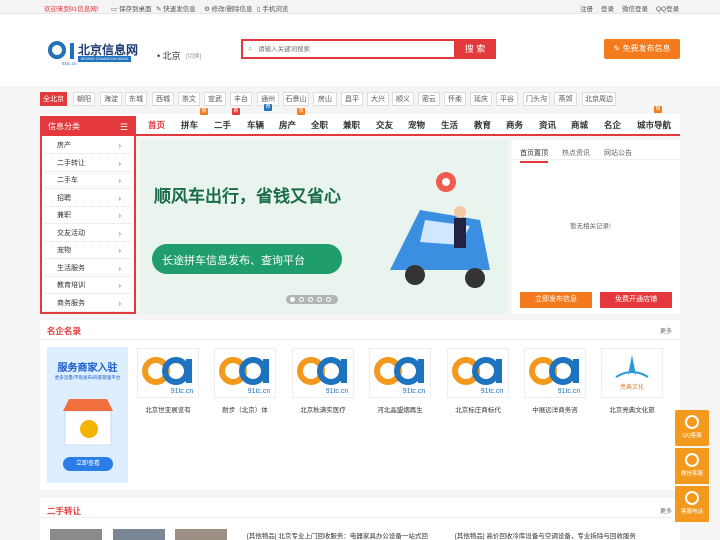 The height and width of the screenshot is (540, 720). What do you see at coordinates (507, 99) in the screenshot?
I see `city-link: 平谷` at bounding box center [507, 99].